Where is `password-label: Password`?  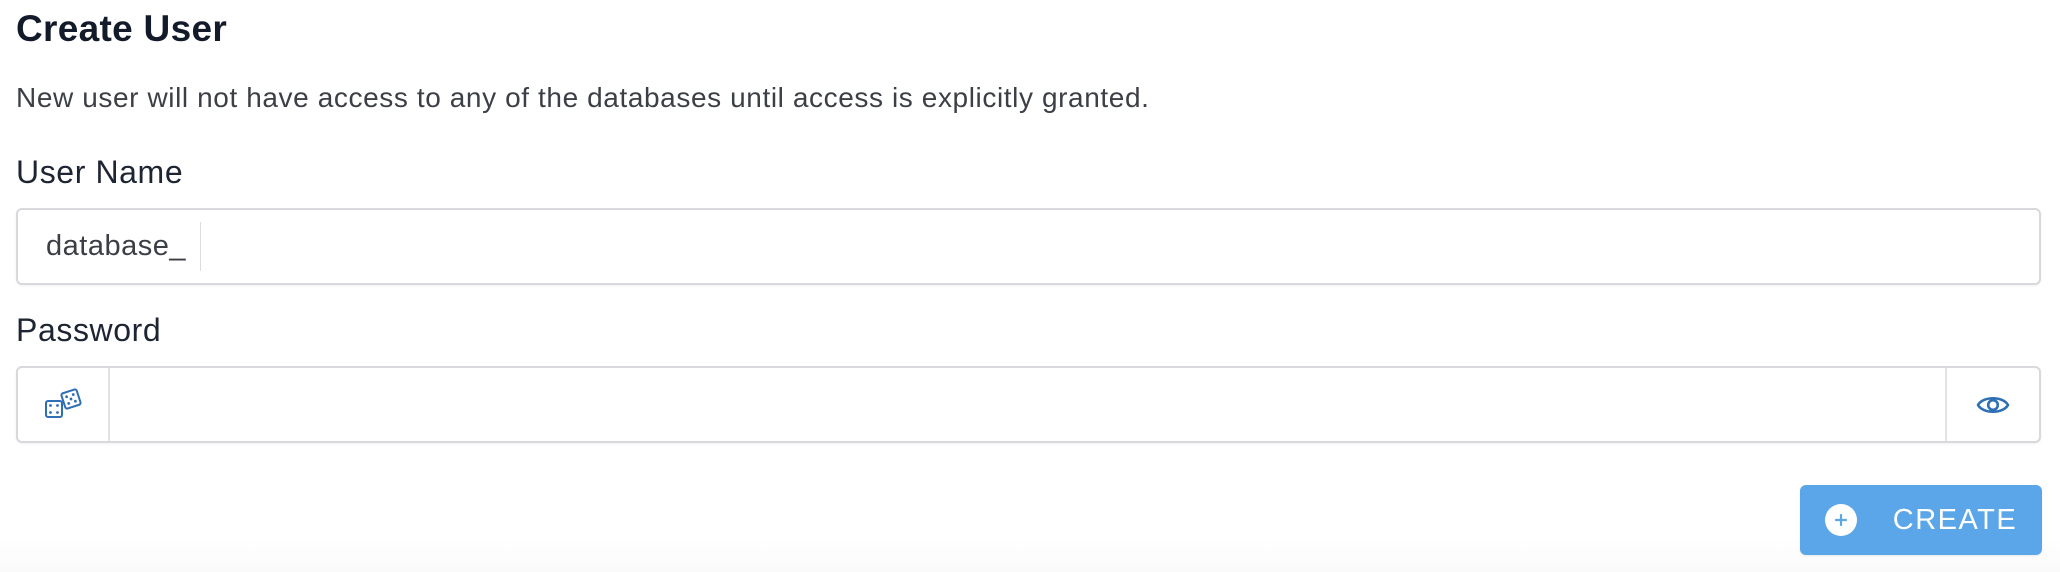
password-label: Password is located at coordinates (89, 330).